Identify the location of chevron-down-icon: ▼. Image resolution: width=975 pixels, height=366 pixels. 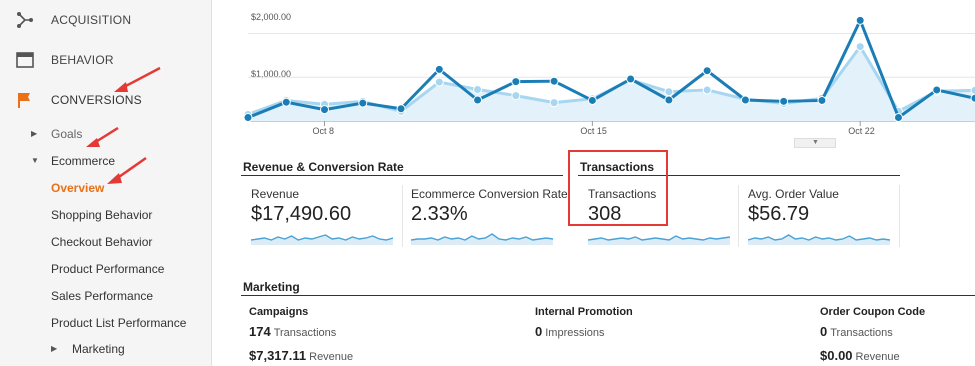
(815, 142).